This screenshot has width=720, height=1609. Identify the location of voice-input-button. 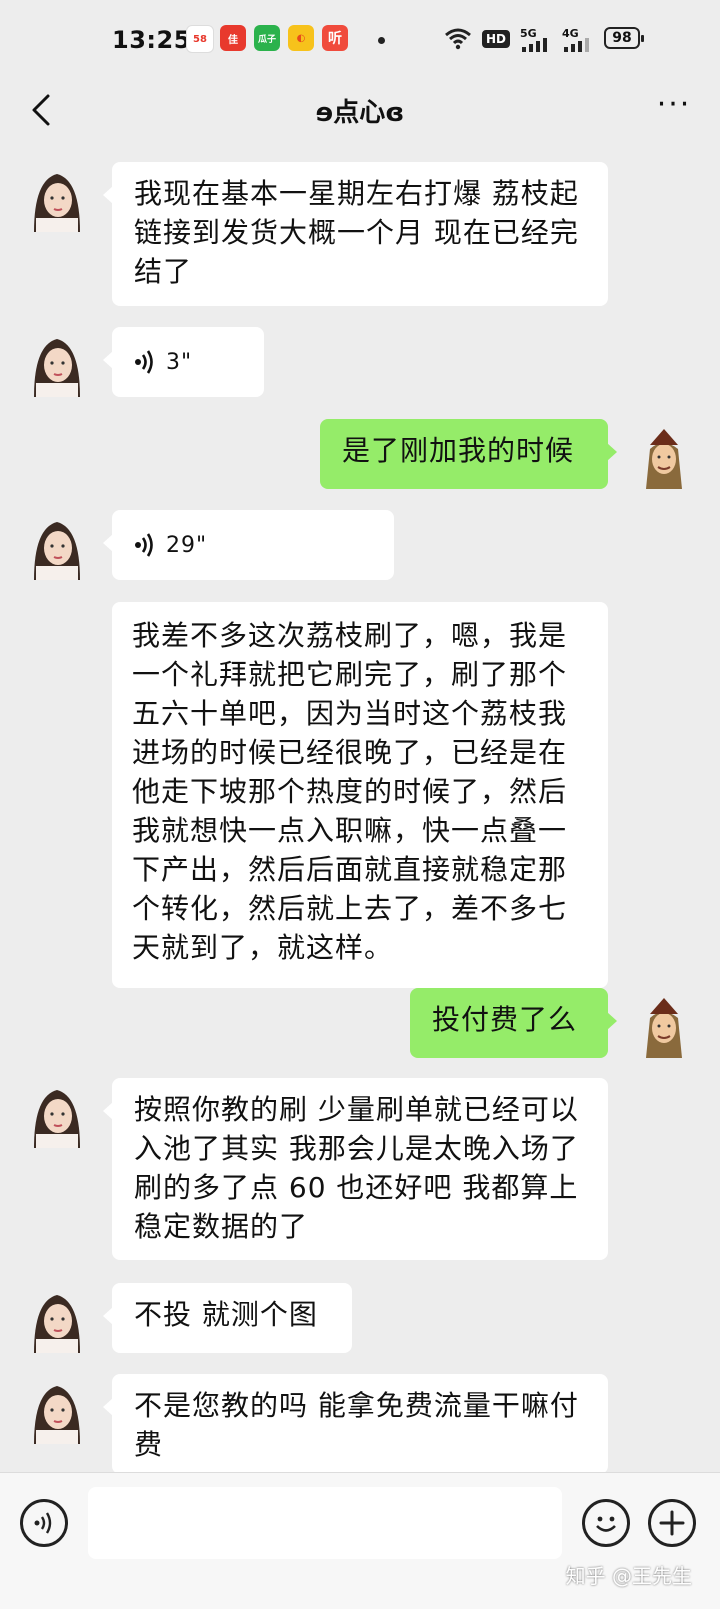
(44, 1523).